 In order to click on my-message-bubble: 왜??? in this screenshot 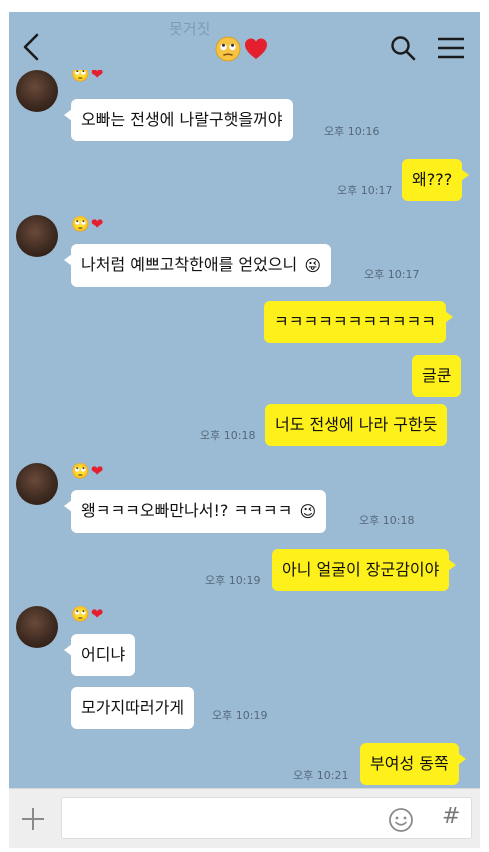, I will do `click(436, 180)`.